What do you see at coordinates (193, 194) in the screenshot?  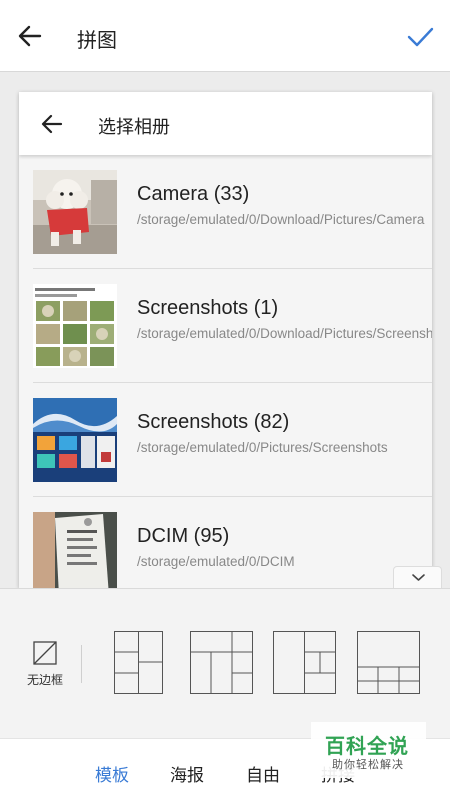 I see `album-name: Camera (33)` at bounding box center [193, 194].